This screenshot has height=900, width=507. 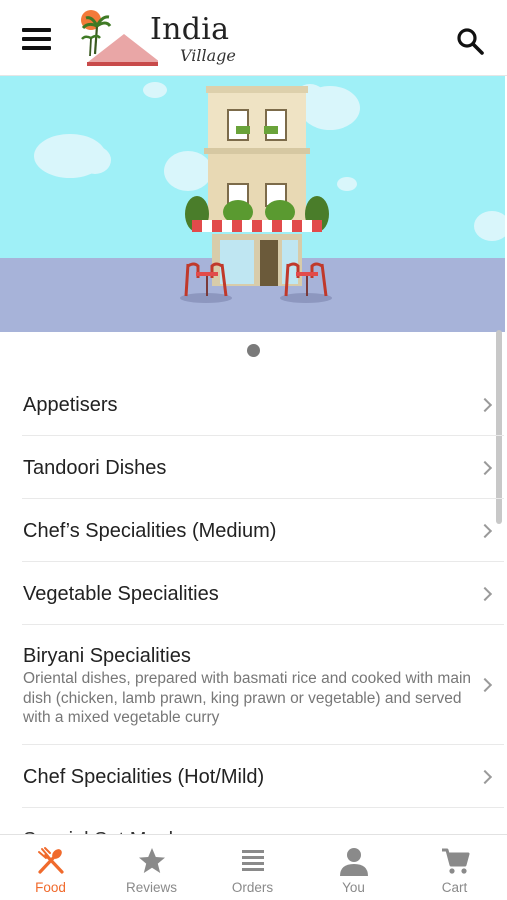 I want to click on carousel-dot-active, so click(x=253, y=350).